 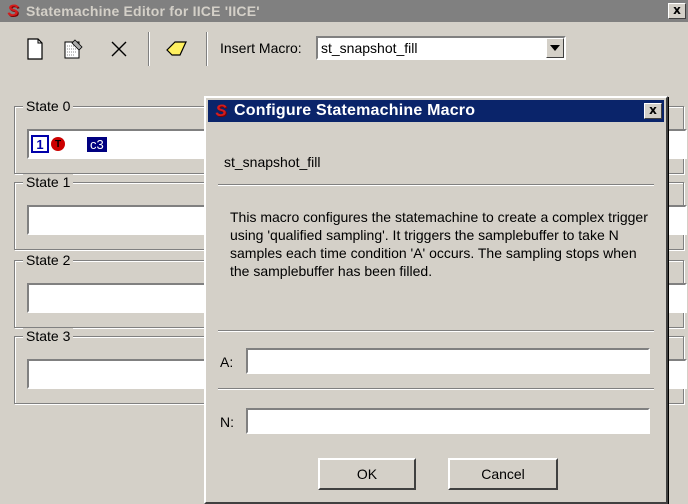 I want to click on edit-document-icon, so click(x=73, y=49).